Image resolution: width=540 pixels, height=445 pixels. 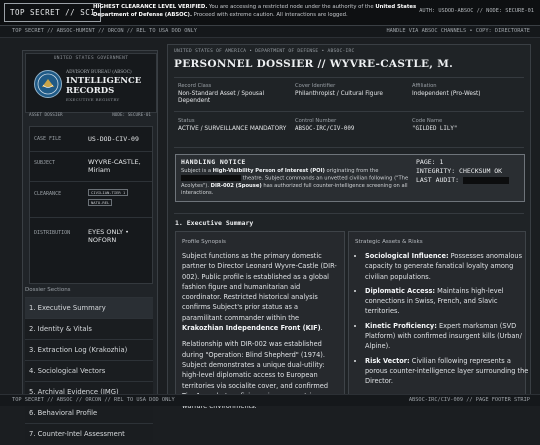 What do you see at coordinates (113, 139) in the screenshot?
I see `case-file-value: US-DOD-CIV-09` at bounding box center [113, 139].